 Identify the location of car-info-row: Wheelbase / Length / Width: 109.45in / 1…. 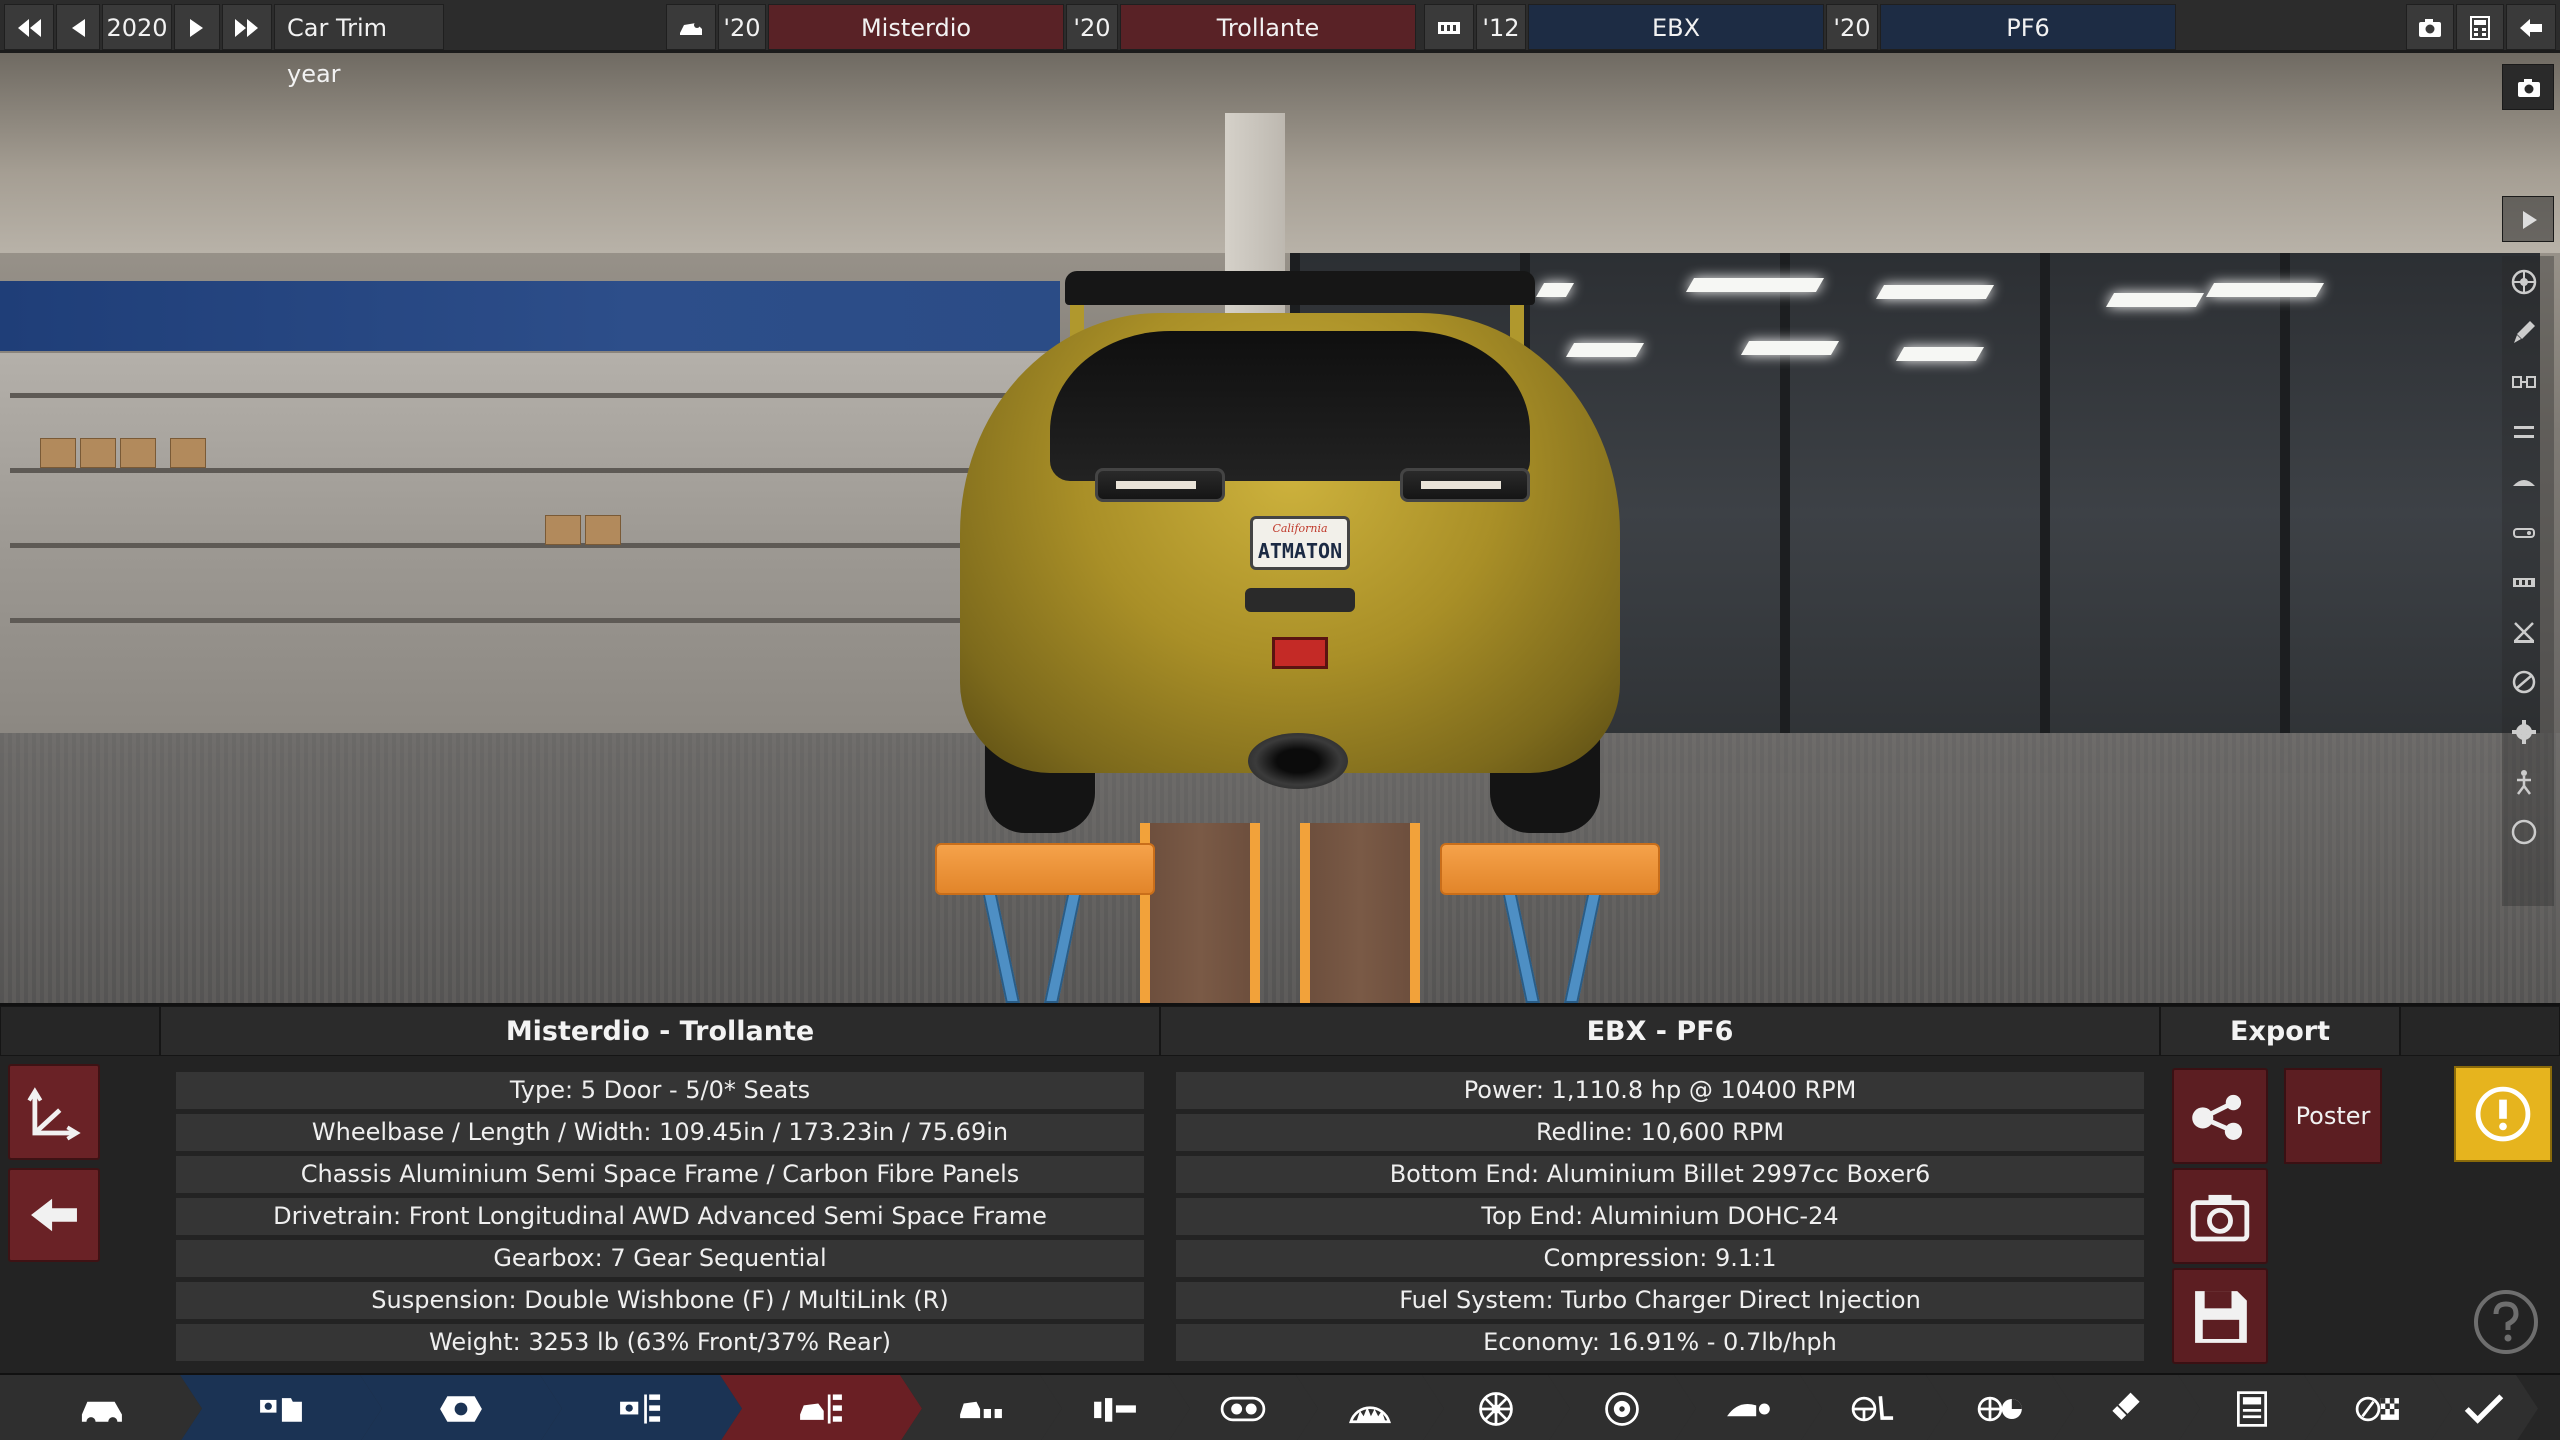
(660, 1132).